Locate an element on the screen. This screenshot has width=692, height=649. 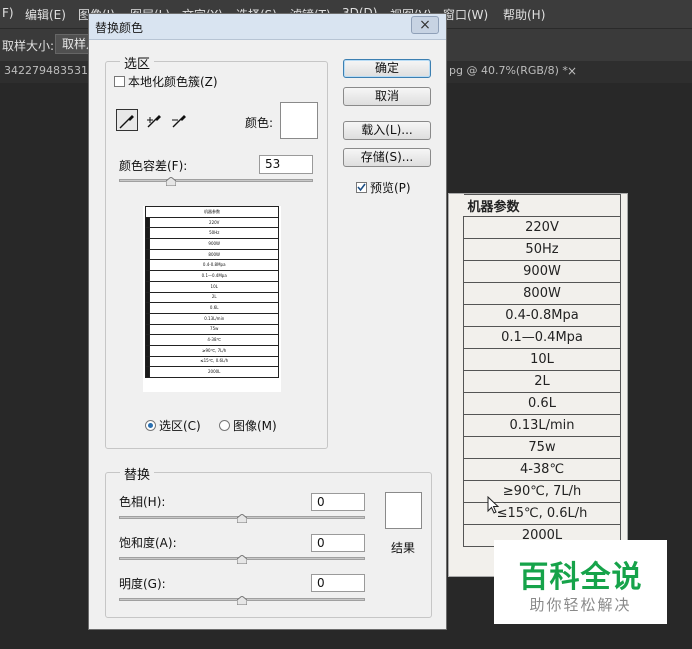
preview-row: 75w is located at coordinates (211, 329).